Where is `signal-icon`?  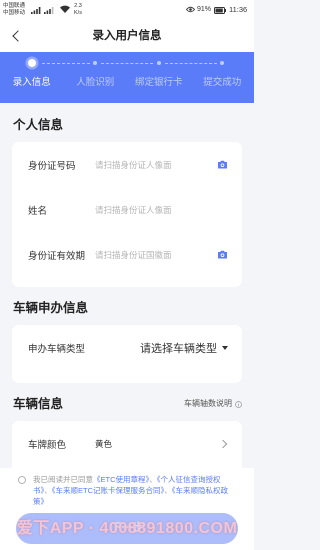
signal-icon is located at coordinates (43, 10).